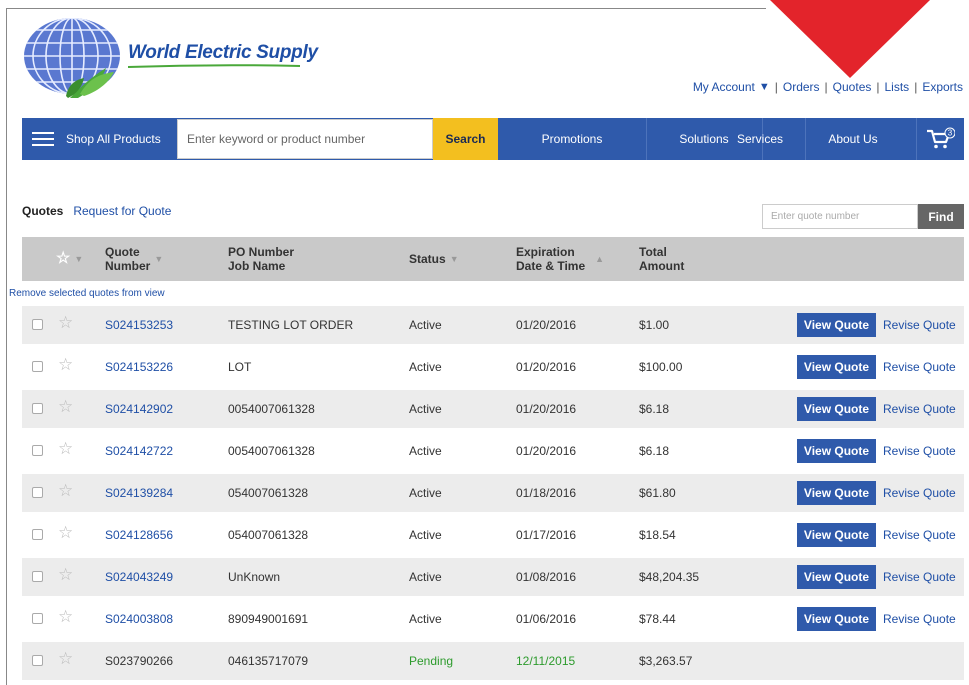 The width and height of the screenshot is (969, 685). Describe the element at coordinates (427, 259) in the screenshot. I see `header-status-label: Status` at that location.